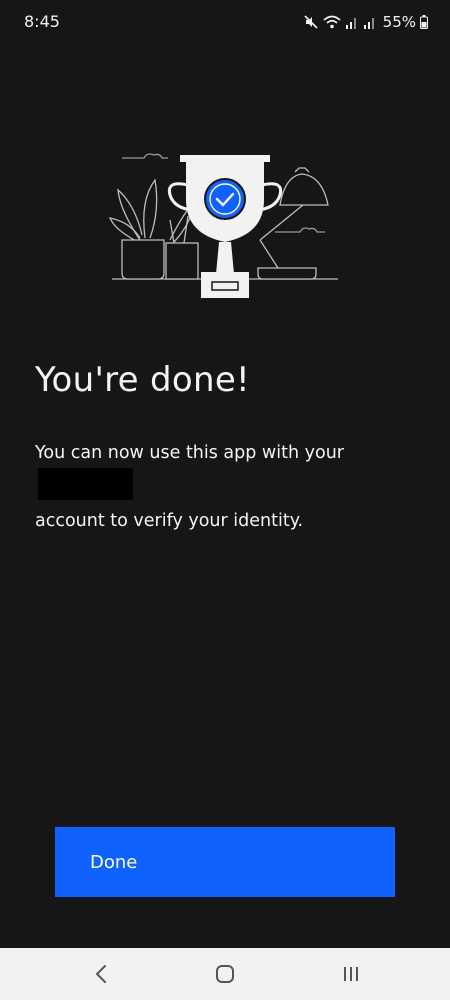 Image resolution: width=450 pixels, height=1000 pixels. Describe the element at coordinates (101, 974) in the screenshot. I see `back-icon` at that location.